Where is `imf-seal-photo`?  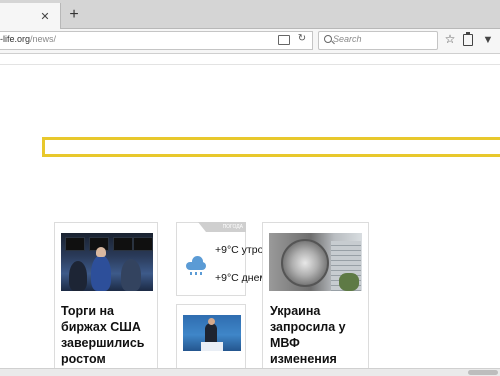 imf-seal-photo is located at coordinates (315, 262).